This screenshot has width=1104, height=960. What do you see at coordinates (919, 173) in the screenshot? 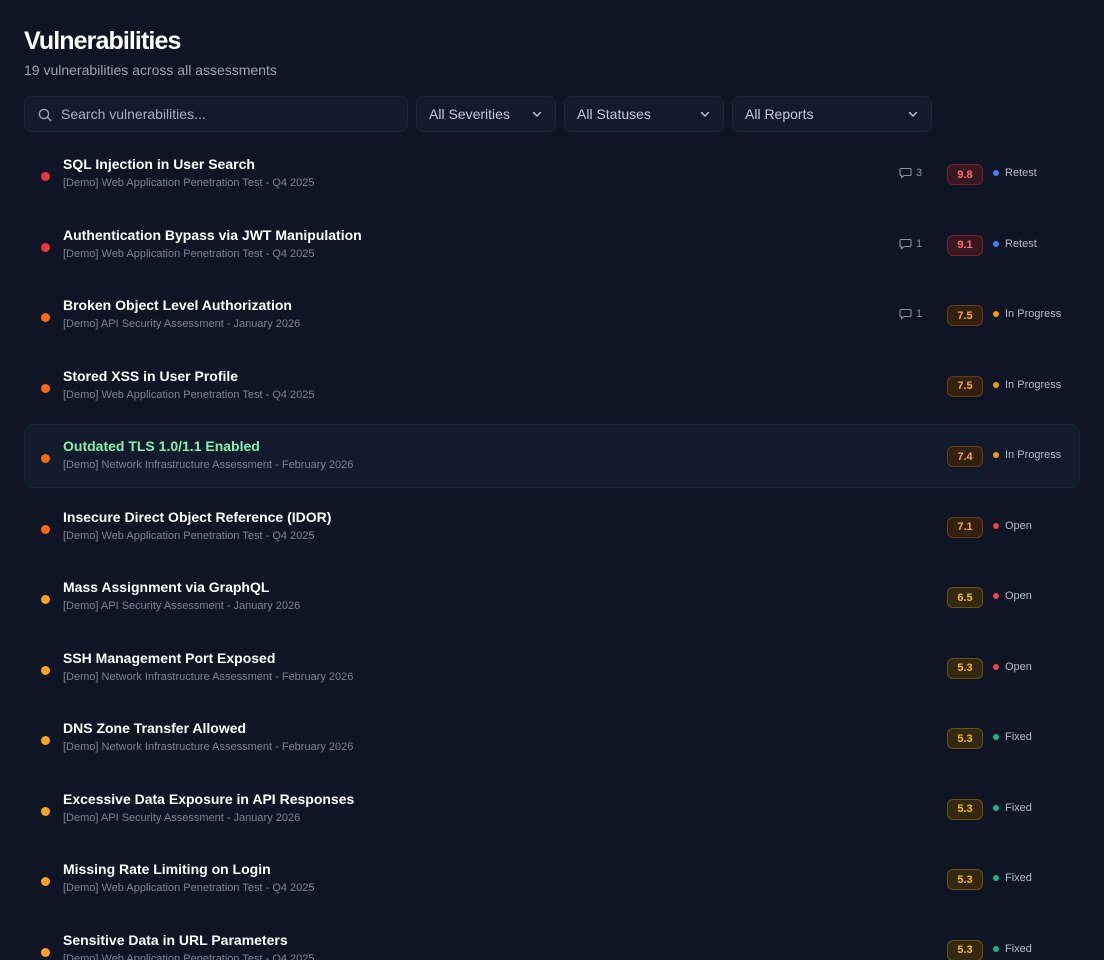
I see `comment-count-value: 3` at bounding box center [919, 173].